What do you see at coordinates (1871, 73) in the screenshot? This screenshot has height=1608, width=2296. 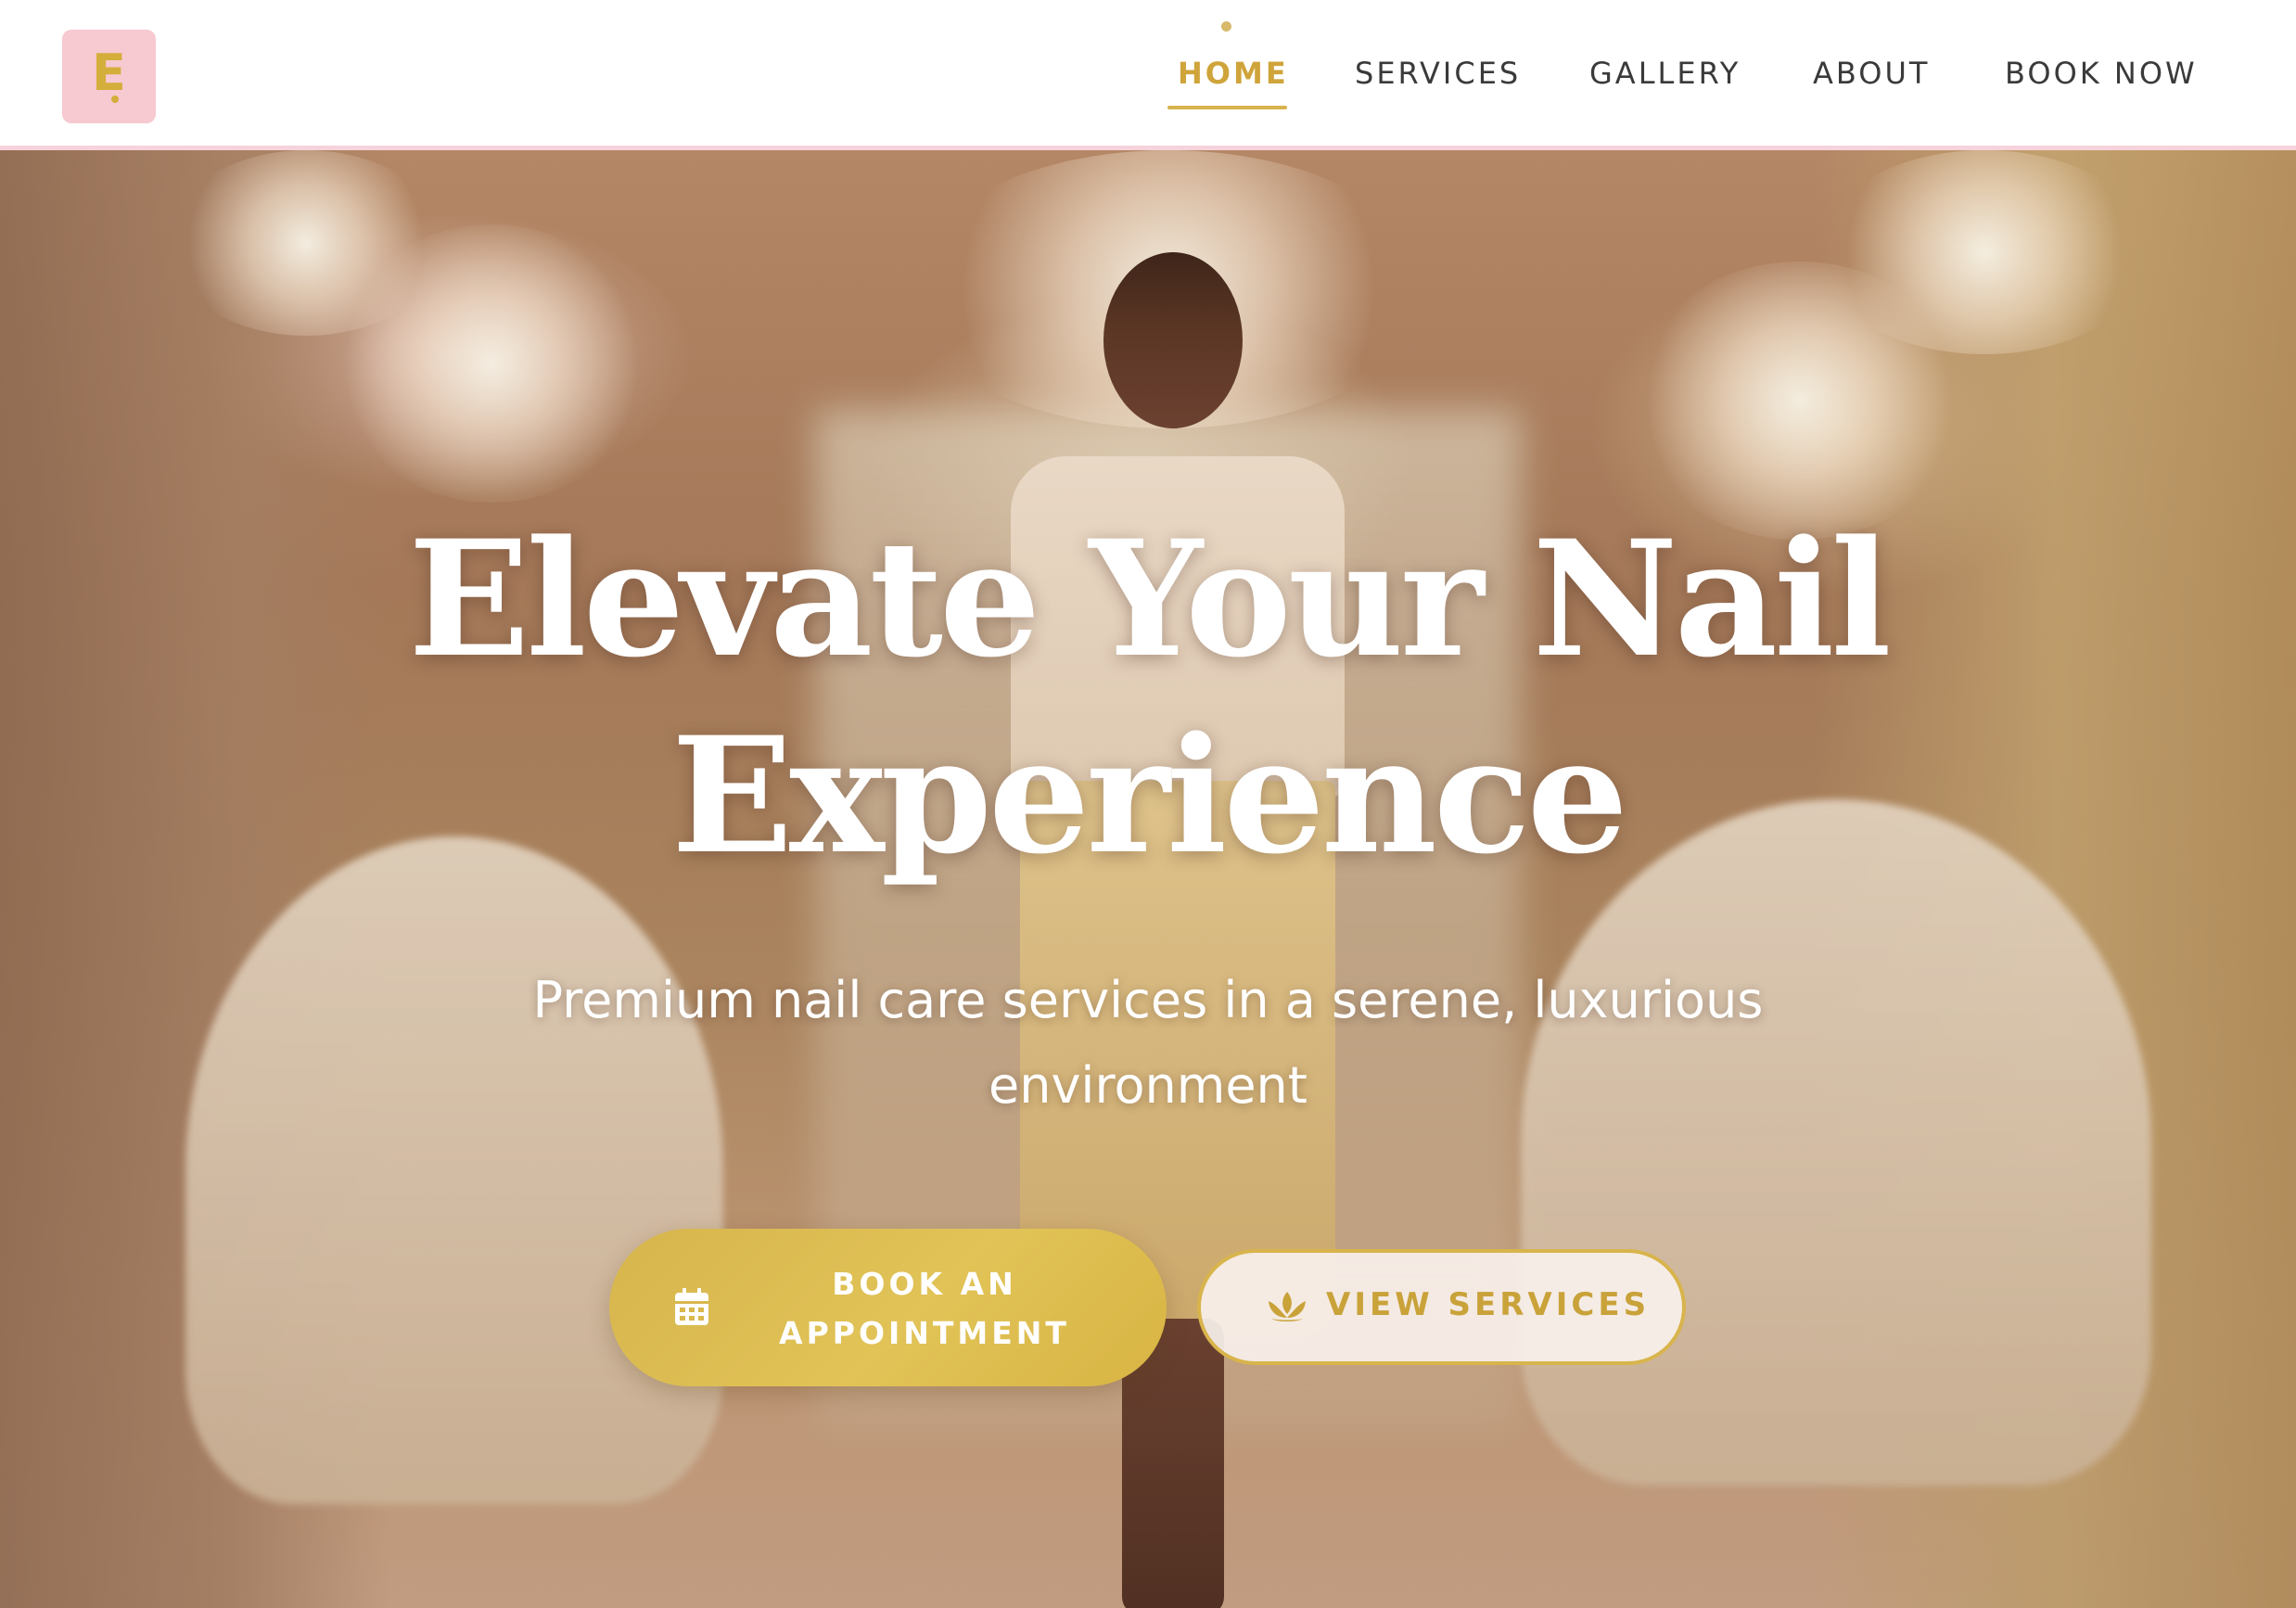 I see `nav-about: ABOUT` at bounding box center [1871, 73].